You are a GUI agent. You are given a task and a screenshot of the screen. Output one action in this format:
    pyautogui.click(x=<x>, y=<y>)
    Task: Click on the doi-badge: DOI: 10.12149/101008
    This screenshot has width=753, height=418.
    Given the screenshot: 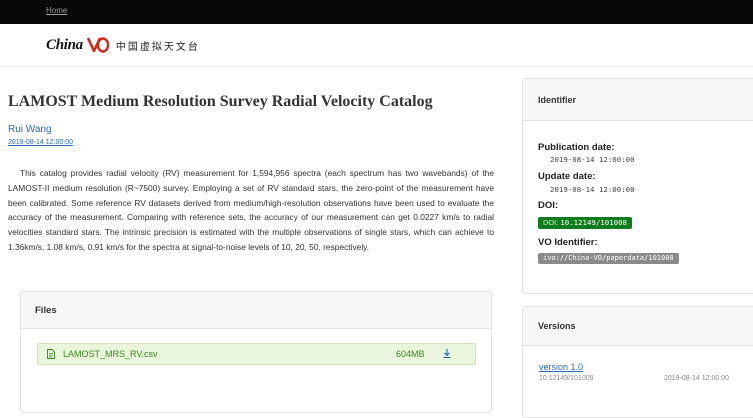 What is the action you would take?
    pyautogui.click(x=585, y=223)
    